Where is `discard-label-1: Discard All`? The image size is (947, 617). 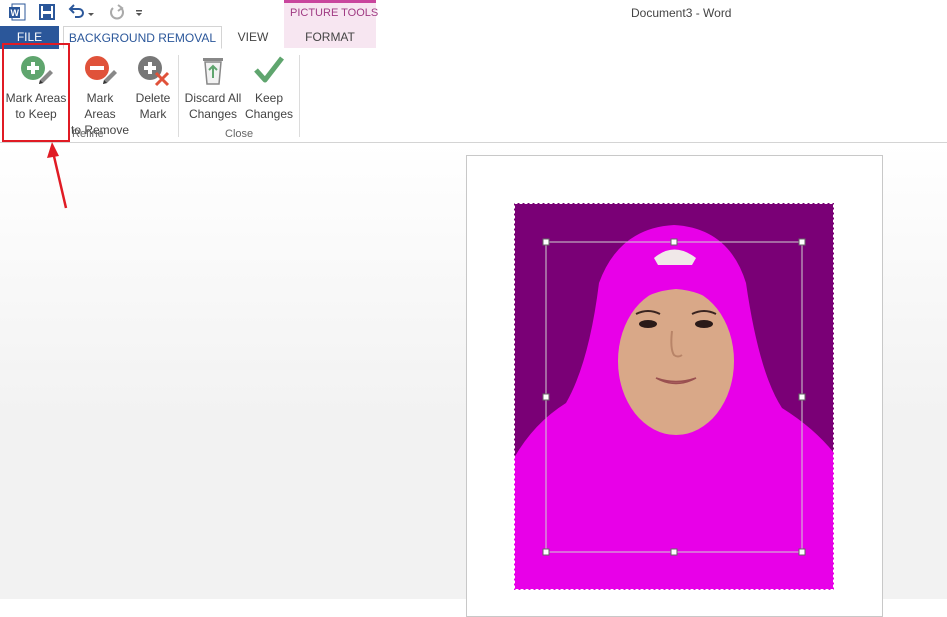 discard-label-1: Discard All is located at coordinates (213, 98).